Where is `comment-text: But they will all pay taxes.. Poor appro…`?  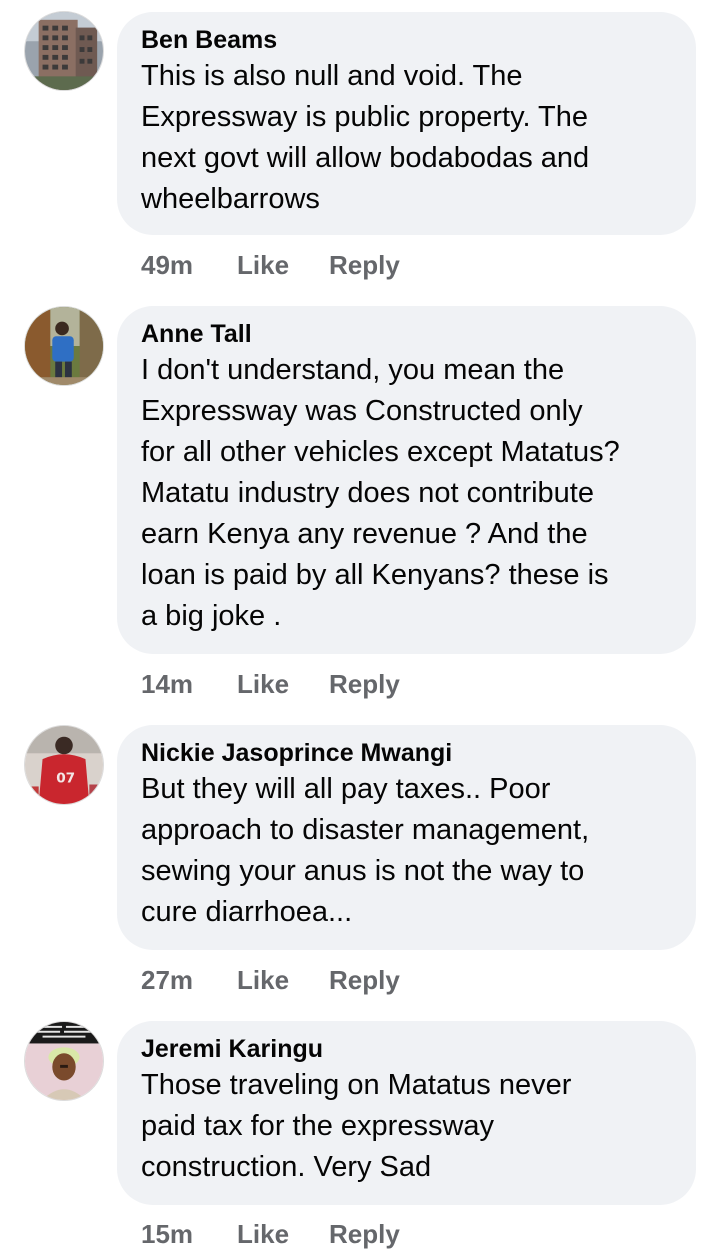
comment-text: But they will all pay taxes.. Poor appro… is located at coordinates (365, 850).